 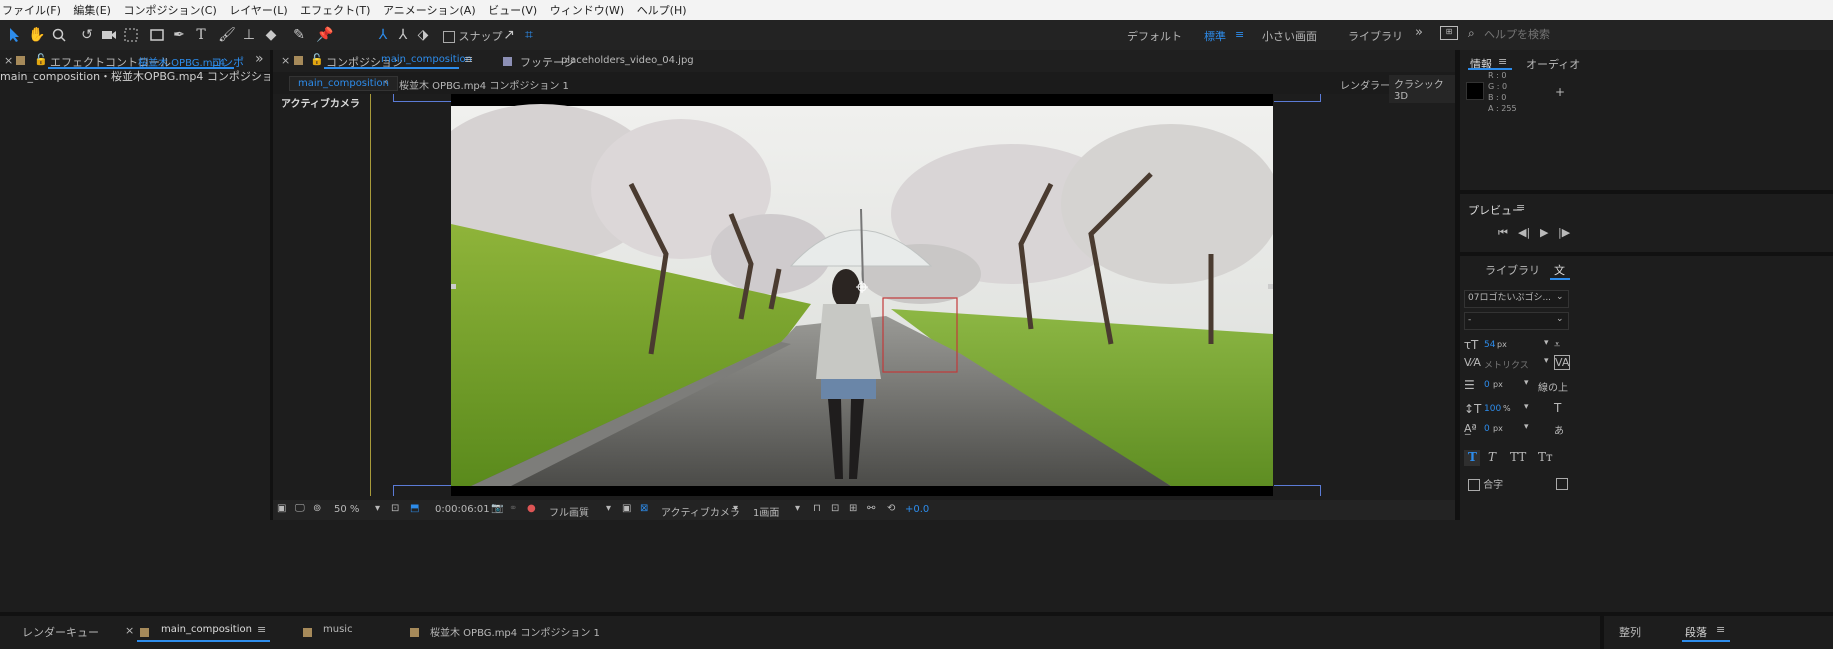 What do you see at coordinates (1487, 385) in the screenshot?
I see `stroke-width-value: 0` at bounding box center [1487, 385].